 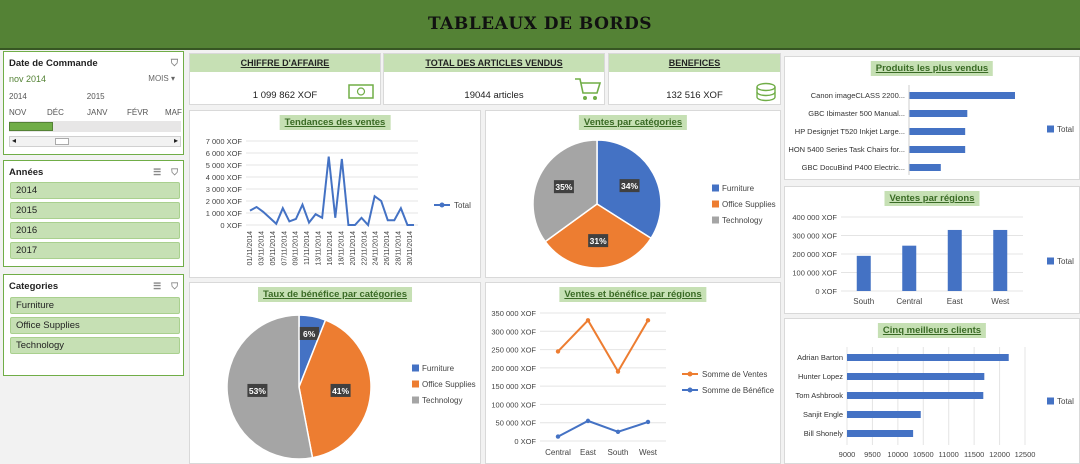 What do you see at coordinates (932, 330) in the screenshot?
I see `chart-title: Cinq meilleurs clients` at bounding box center [932, 330].